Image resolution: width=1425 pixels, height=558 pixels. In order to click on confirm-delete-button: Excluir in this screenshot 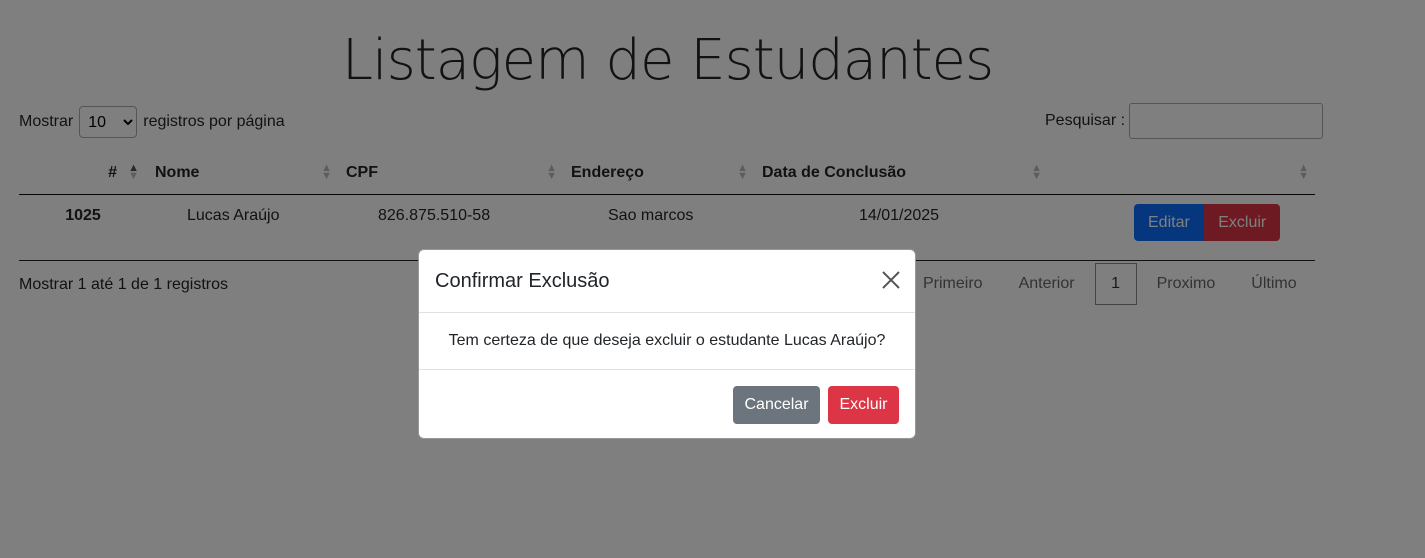, I will do `click(863, 405)`.